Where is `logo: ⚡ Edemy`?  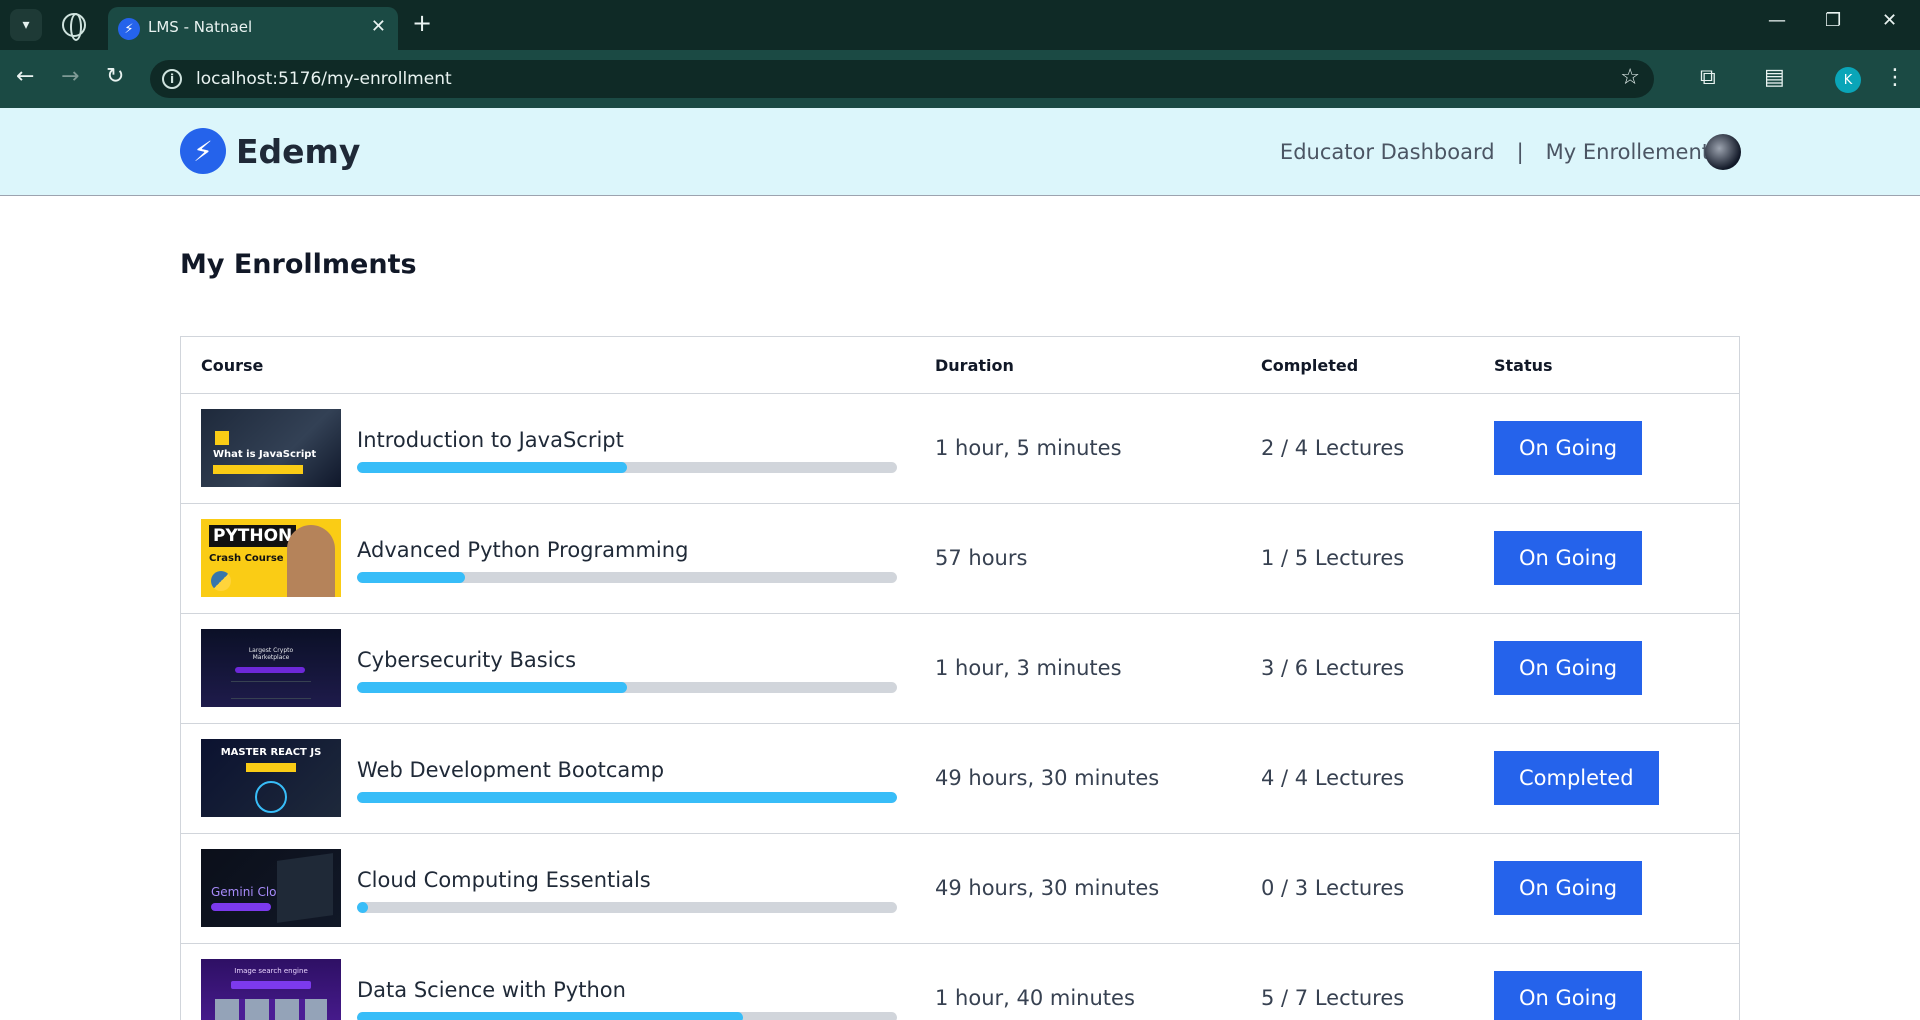
logo: ⚡ Edemy is located at coordinates (270, 151).